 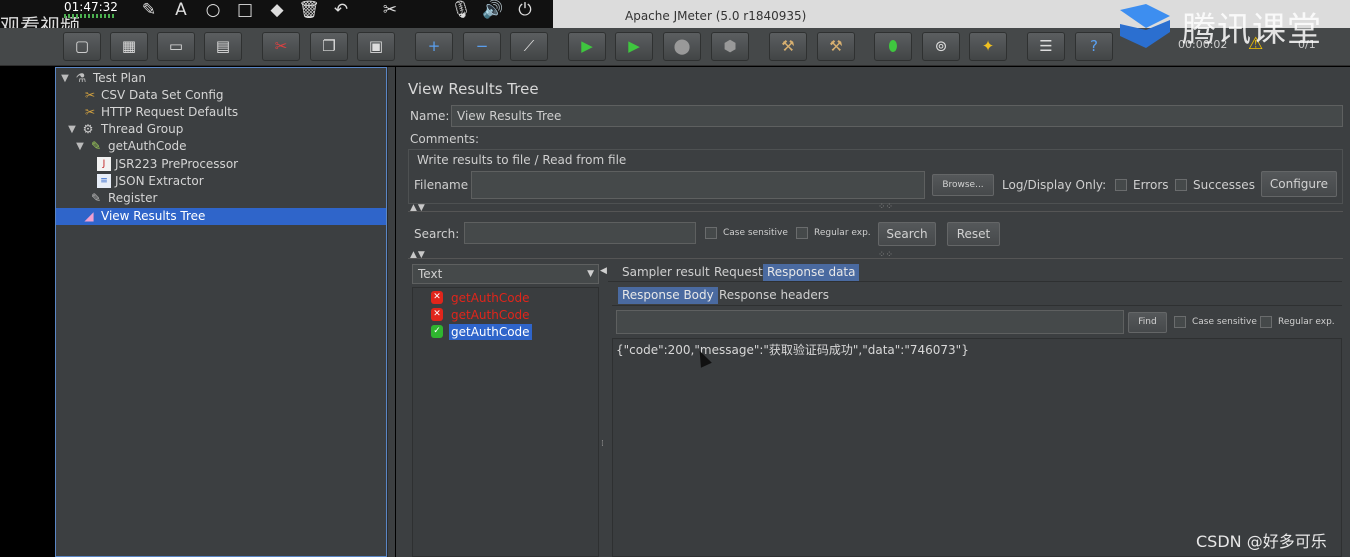 I want to click on regex-label: Regular exp., so click(x=842, y=233).